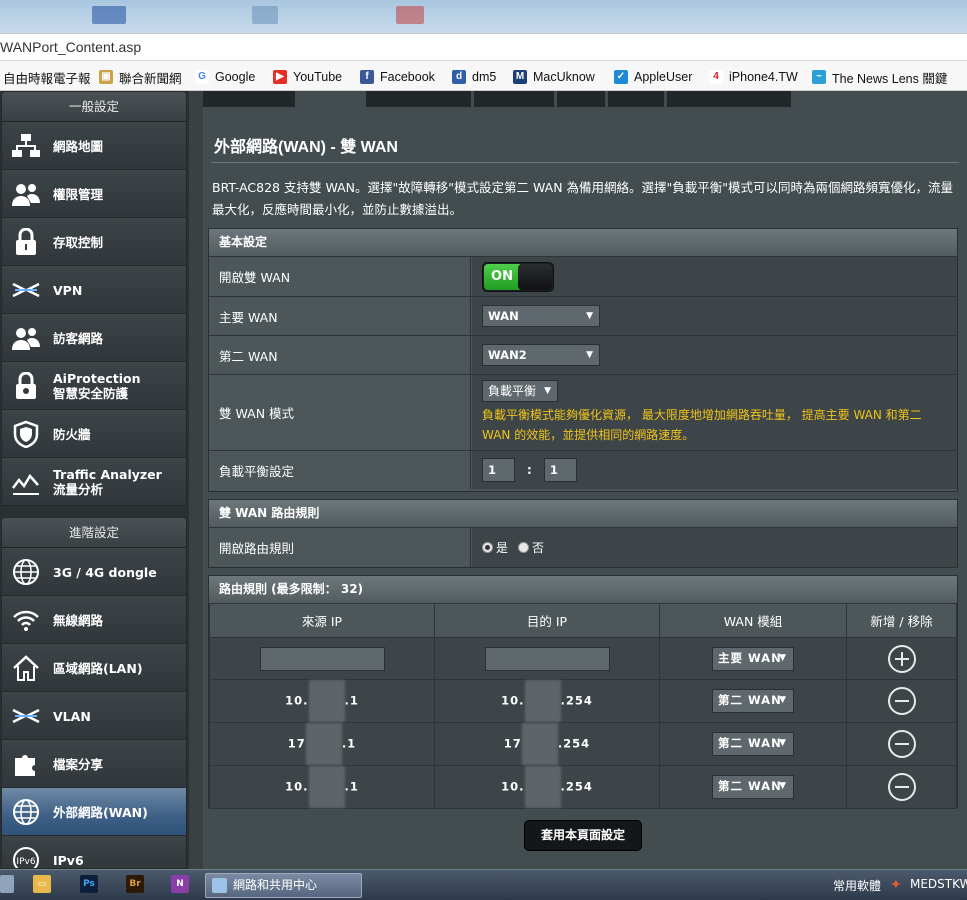 The width and height of the screenshot is (967, 900). I want to click on nav-guest-network: 訪客網路, so click(94, 338).